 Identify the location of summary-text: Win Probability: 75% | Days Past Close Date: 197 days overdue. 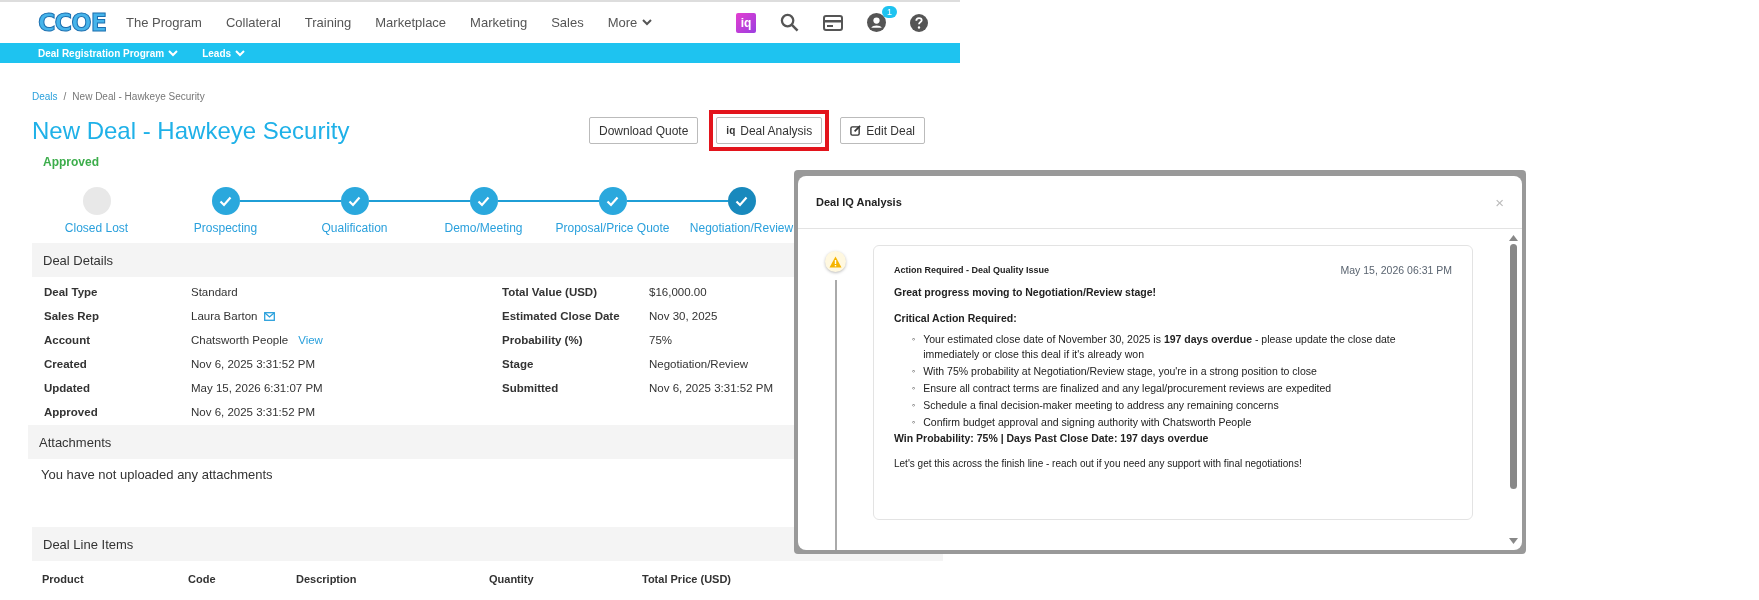
(1052, 438).